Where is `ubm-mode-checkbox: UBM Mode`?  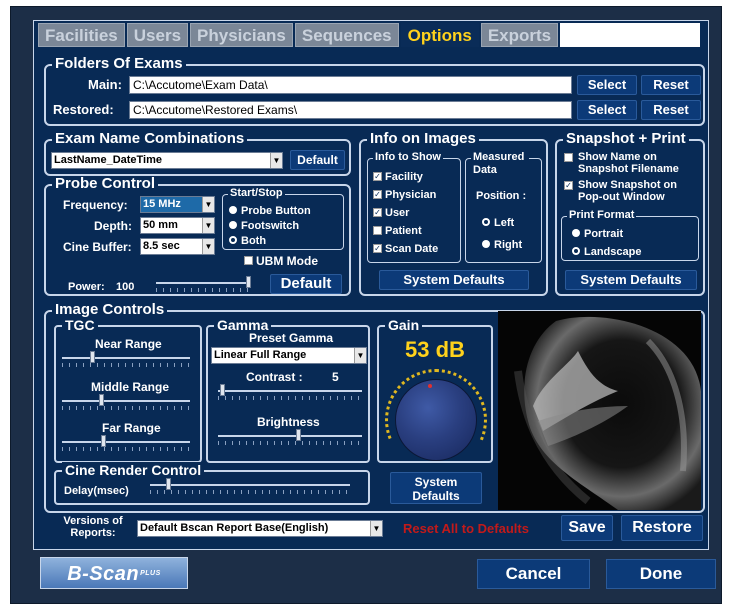 ubm-mode-checkbox: UBM Mode is located at coordinates (281, 261).